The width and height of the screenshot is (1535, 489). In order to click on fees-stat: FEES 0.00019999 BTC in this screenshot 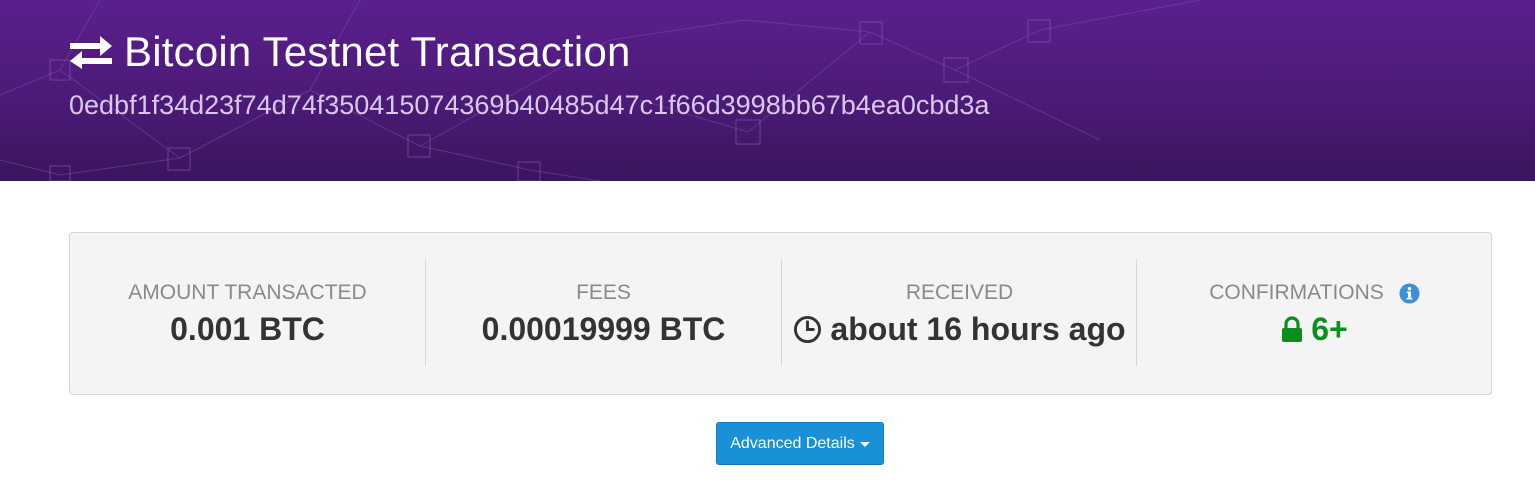, I will do `click(603, 312)`.